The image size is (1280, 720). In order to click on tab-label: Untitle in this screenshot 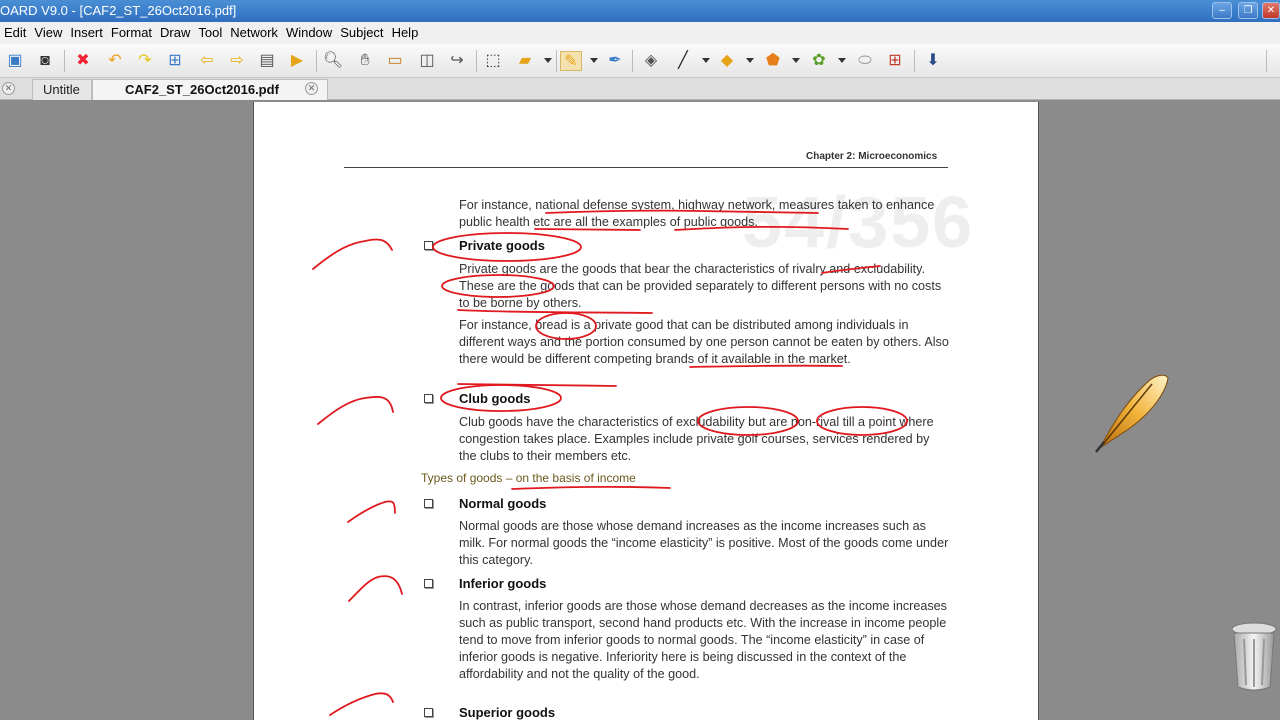, I will do `click(61, 89)`.